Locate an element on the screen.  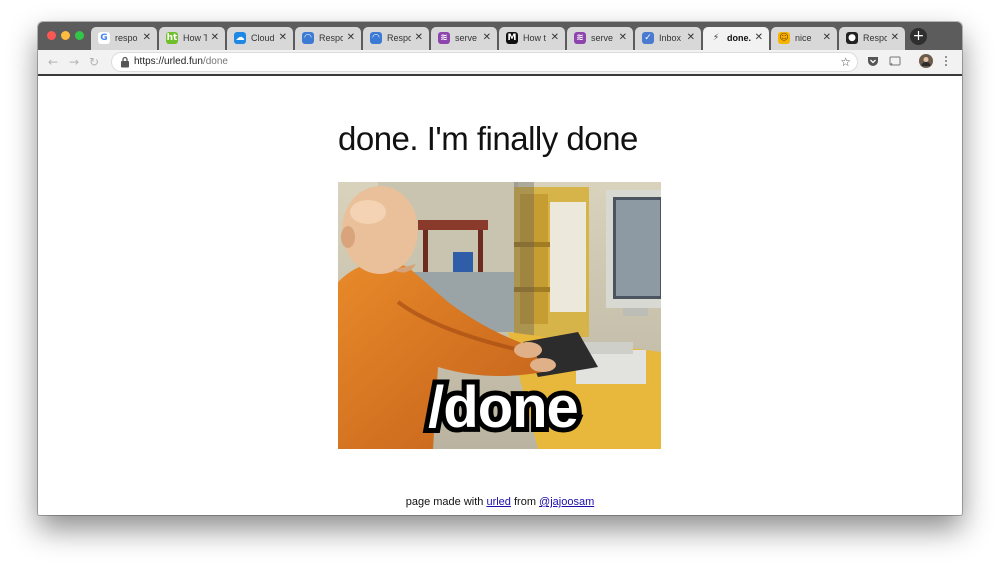
browser-tab: M How t ✕ is located at coordinates (532, 38).